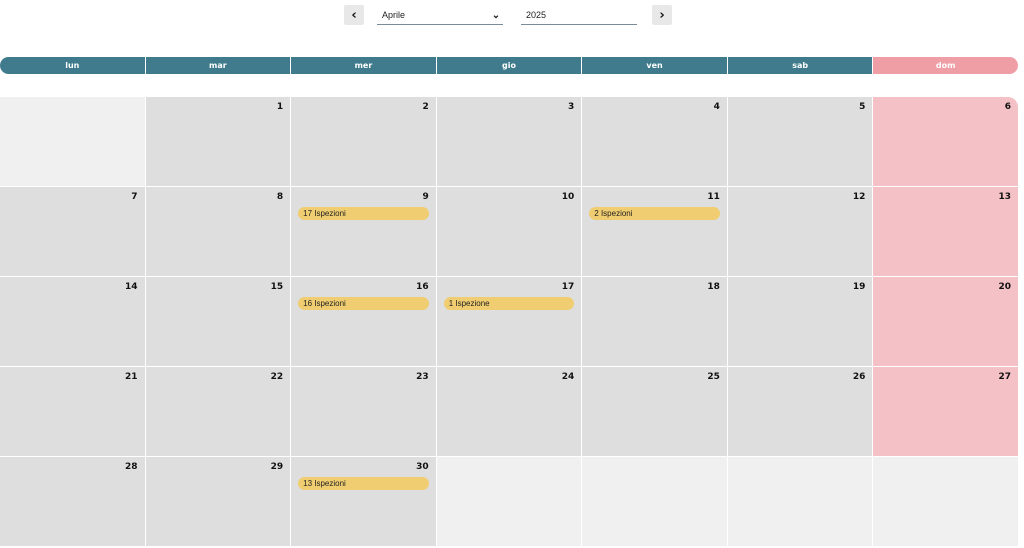 The width and height of the screenshot is (1024, 548). I want to click on day-number: 23, so click(422, 377).